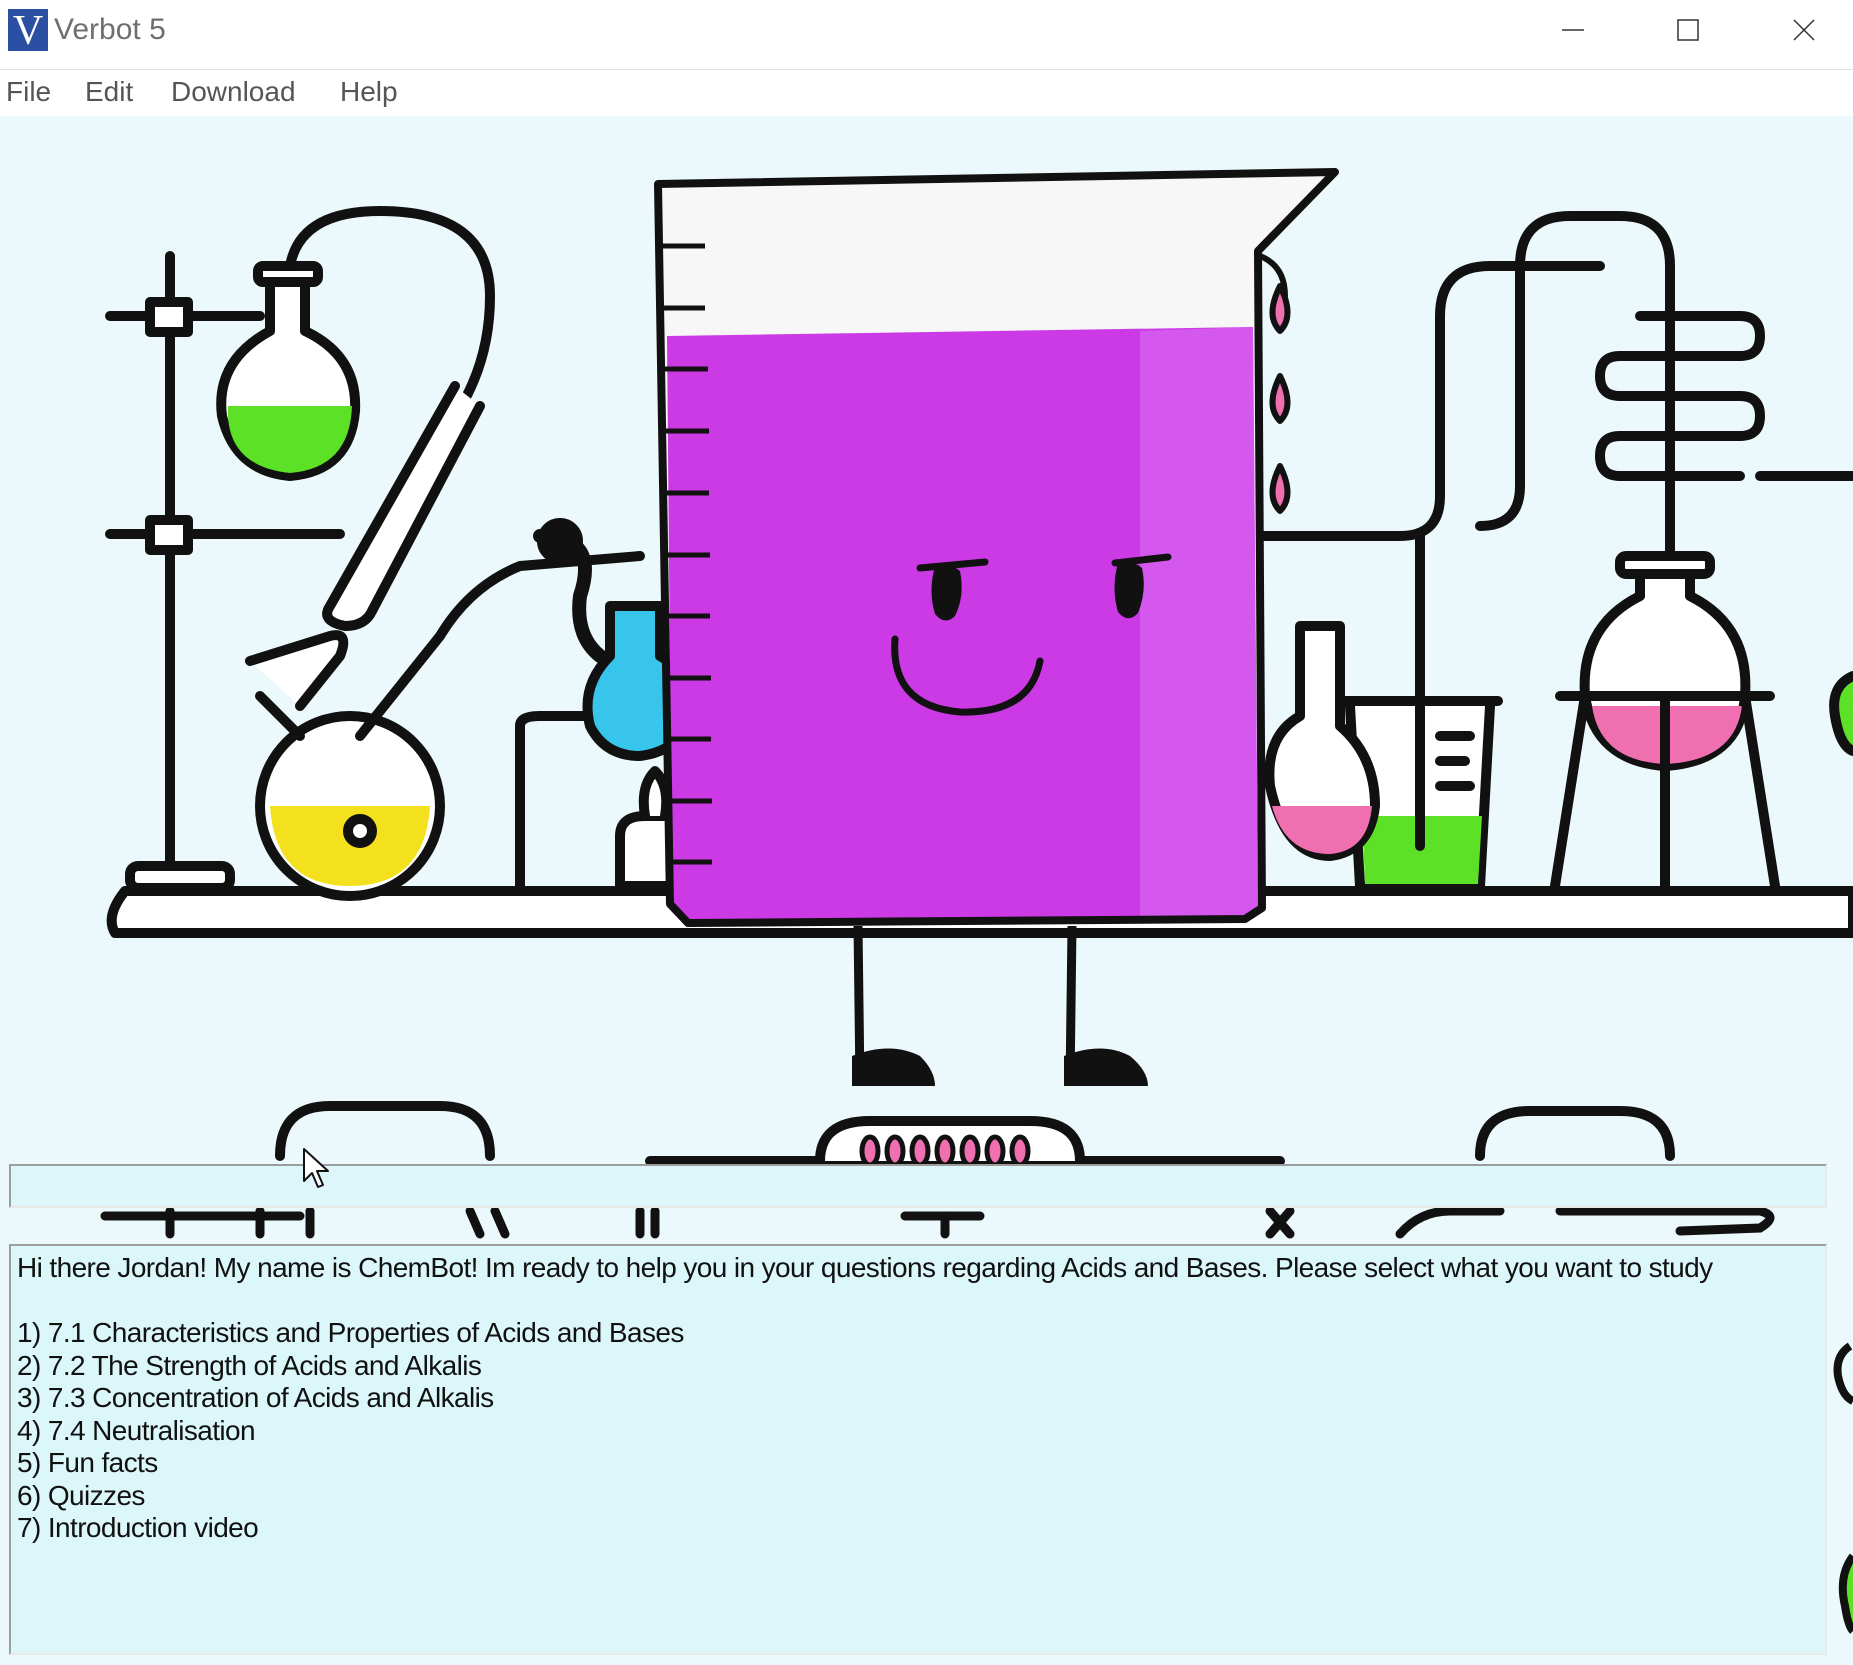  What do you see at coordinates (28, 92) in the screenshot?
I see `menu-file: File` at bounding box center [28, 92].